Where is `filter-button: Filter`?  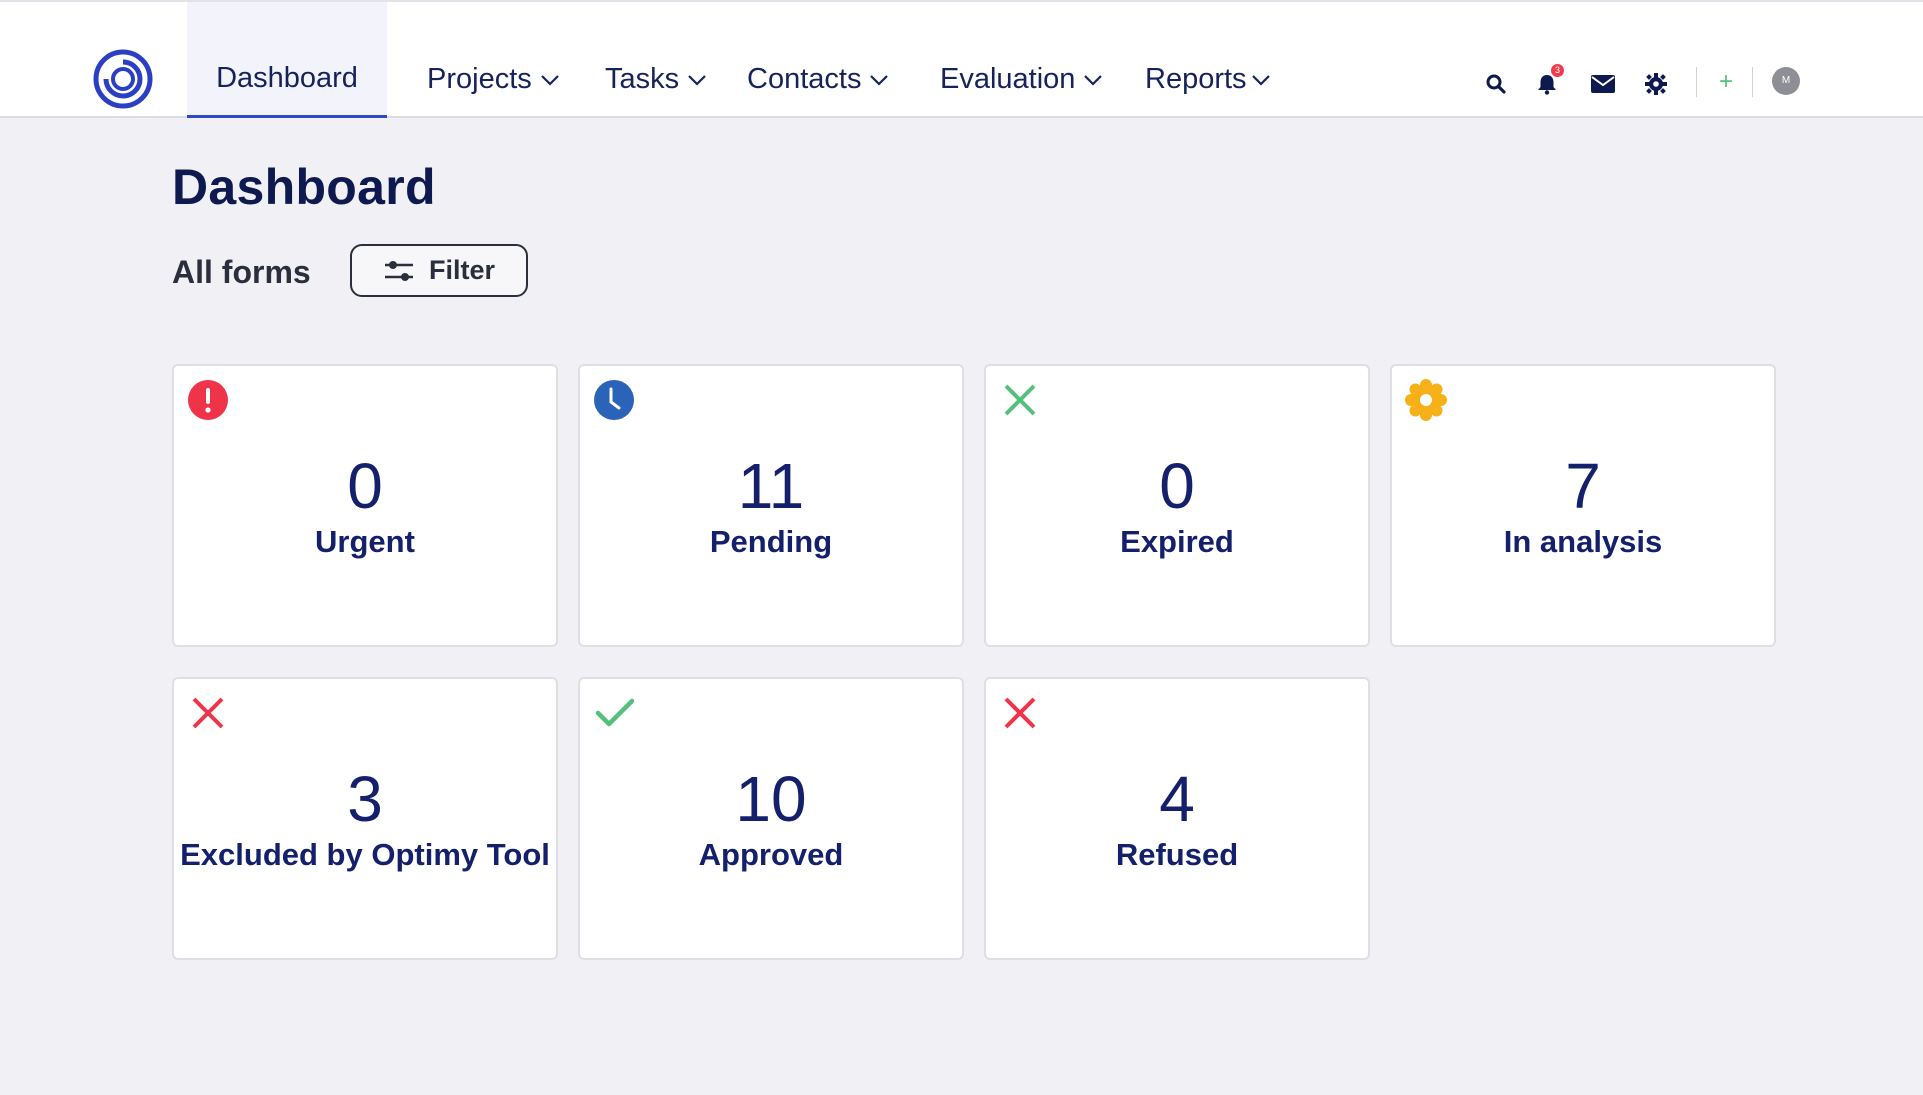 filter-button: Filter is located at coordinates (439, 270).